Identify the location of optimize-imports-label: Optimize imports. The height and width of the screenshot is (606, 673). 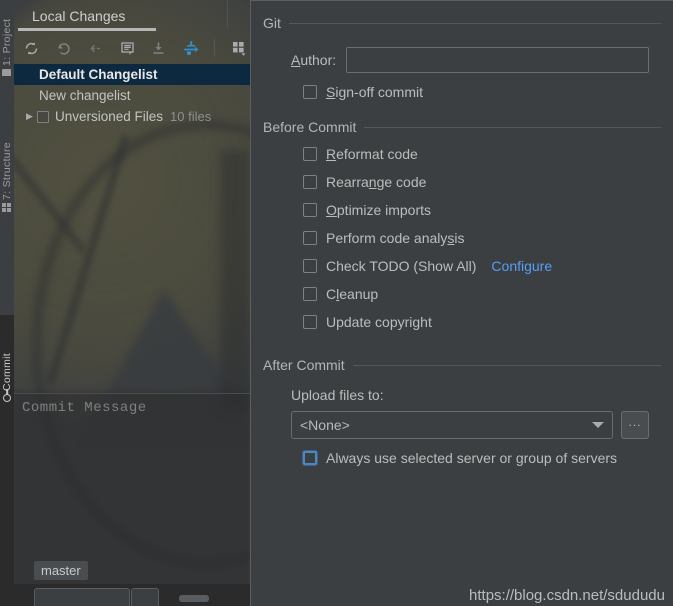
(379, 210).